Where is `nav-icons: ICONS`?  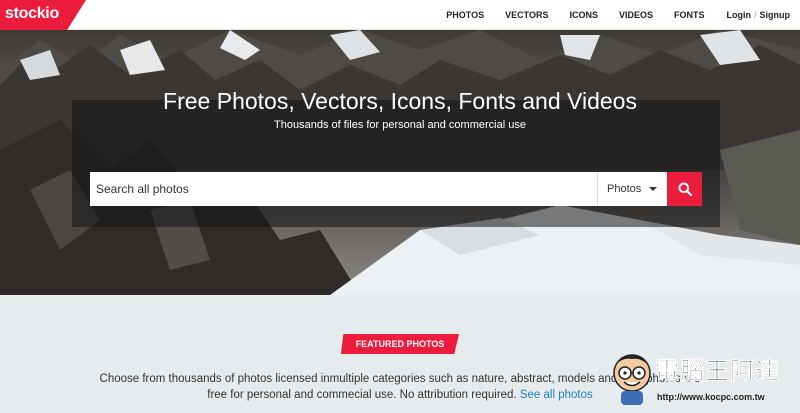 nav-icons: ICONS is located at coordinates (583, 15).